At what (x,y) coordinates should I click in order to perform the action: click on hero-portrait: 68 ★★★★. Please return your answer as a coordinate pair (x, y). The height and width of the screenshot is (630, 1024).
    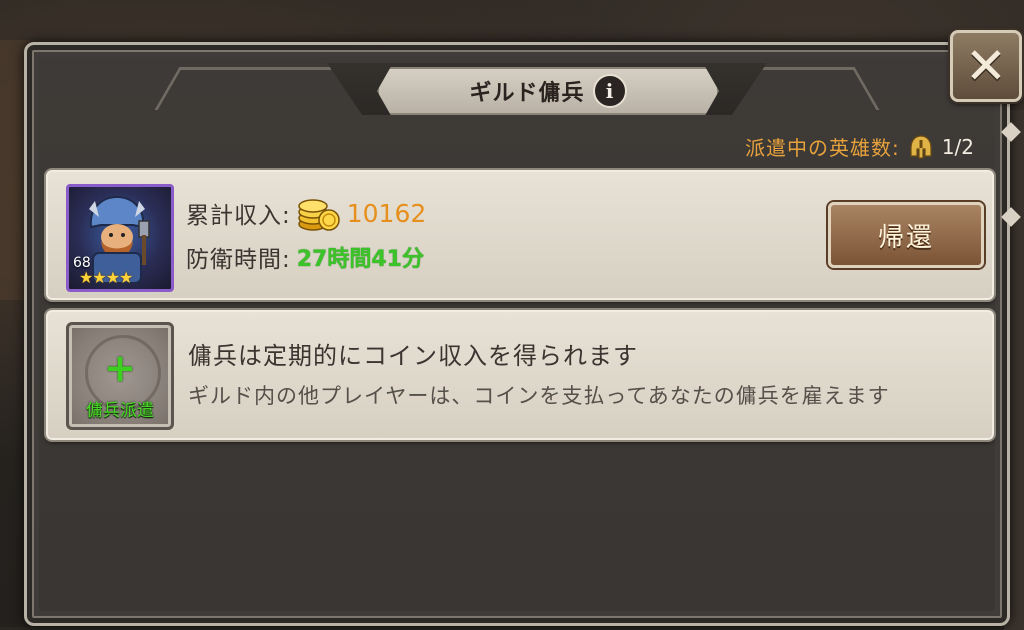
    Looking at the image, I should click on (120, 238).